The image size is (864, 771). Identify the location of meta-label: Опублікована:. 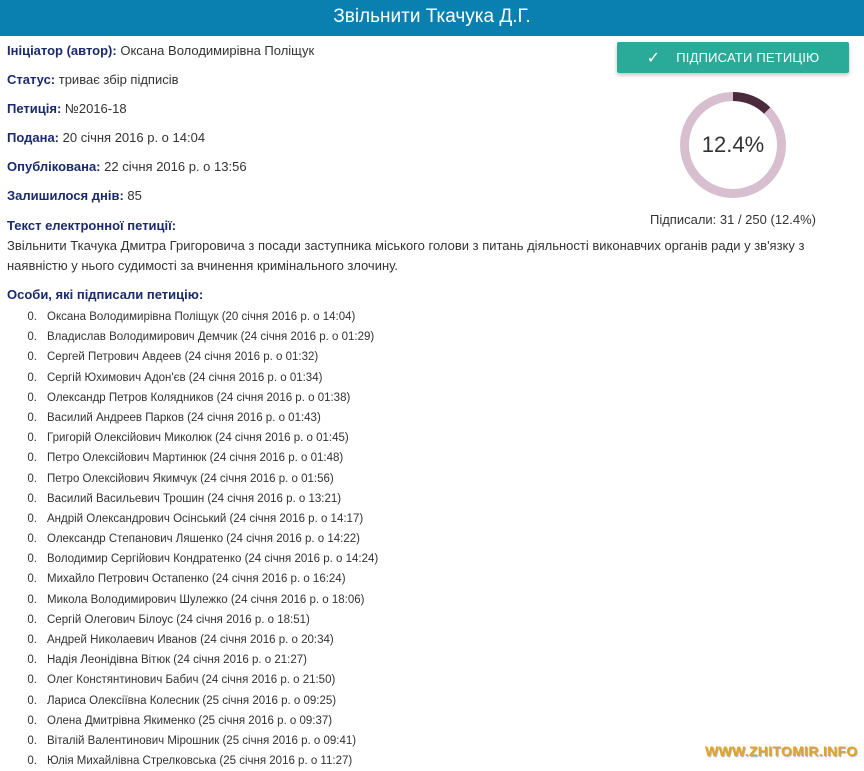
(54, 166).